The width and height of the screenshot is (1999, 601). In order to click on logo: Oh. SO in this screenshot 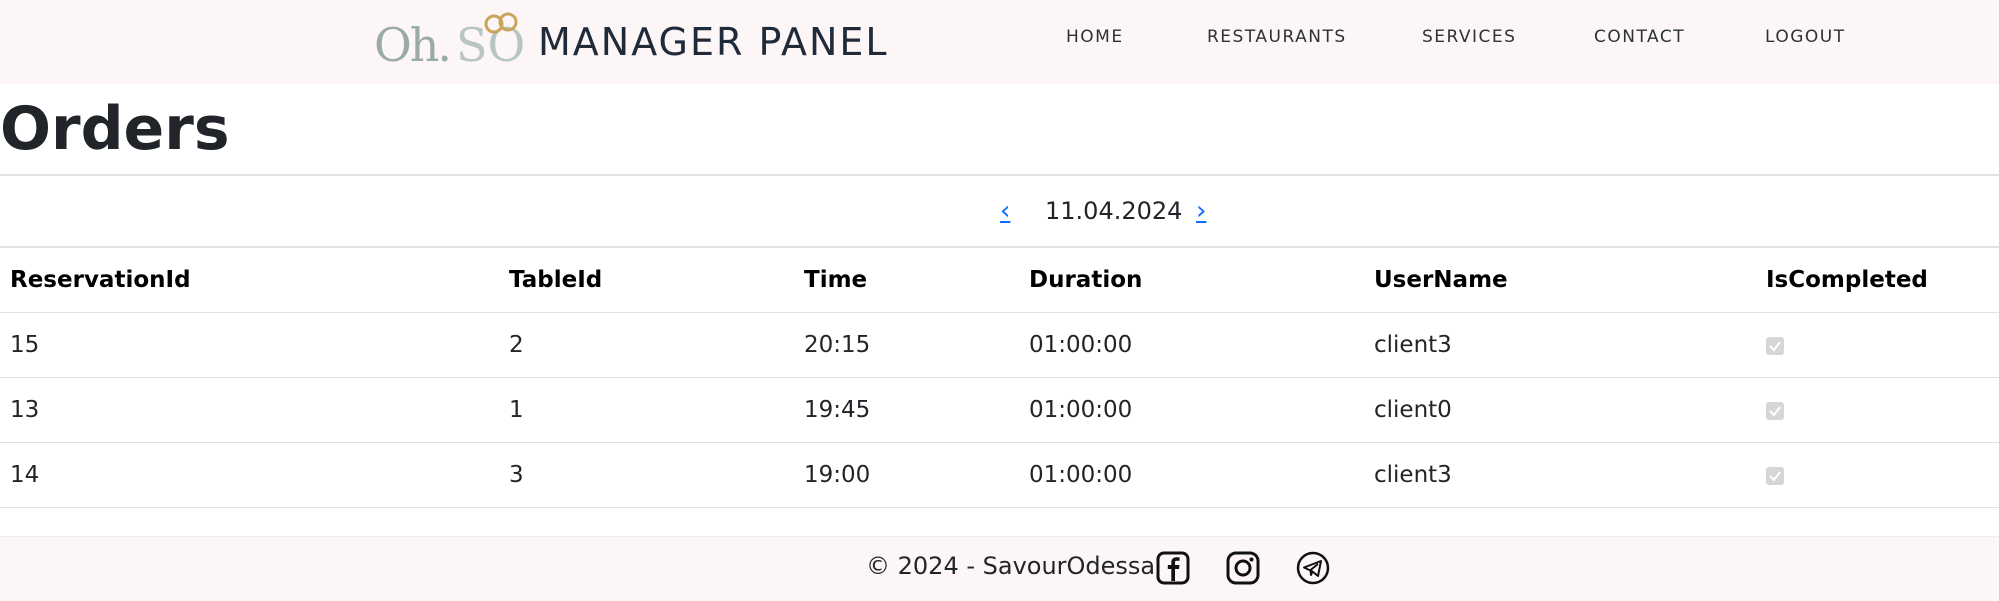, I will do `click(456, 42)`.